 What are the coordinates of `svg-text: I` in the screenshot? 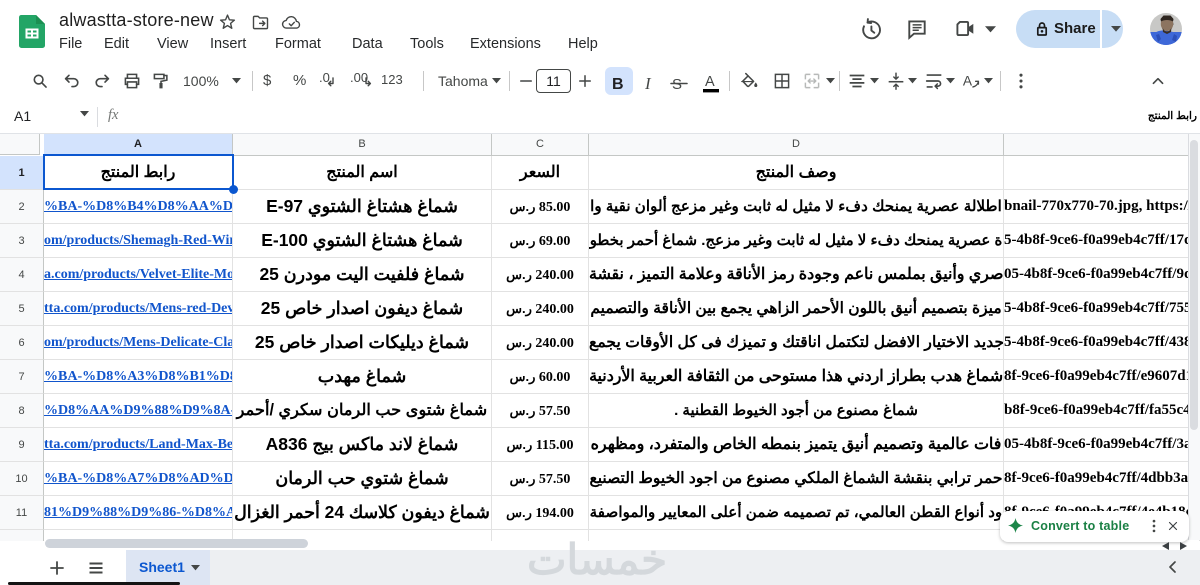 It's located at (648, 82).